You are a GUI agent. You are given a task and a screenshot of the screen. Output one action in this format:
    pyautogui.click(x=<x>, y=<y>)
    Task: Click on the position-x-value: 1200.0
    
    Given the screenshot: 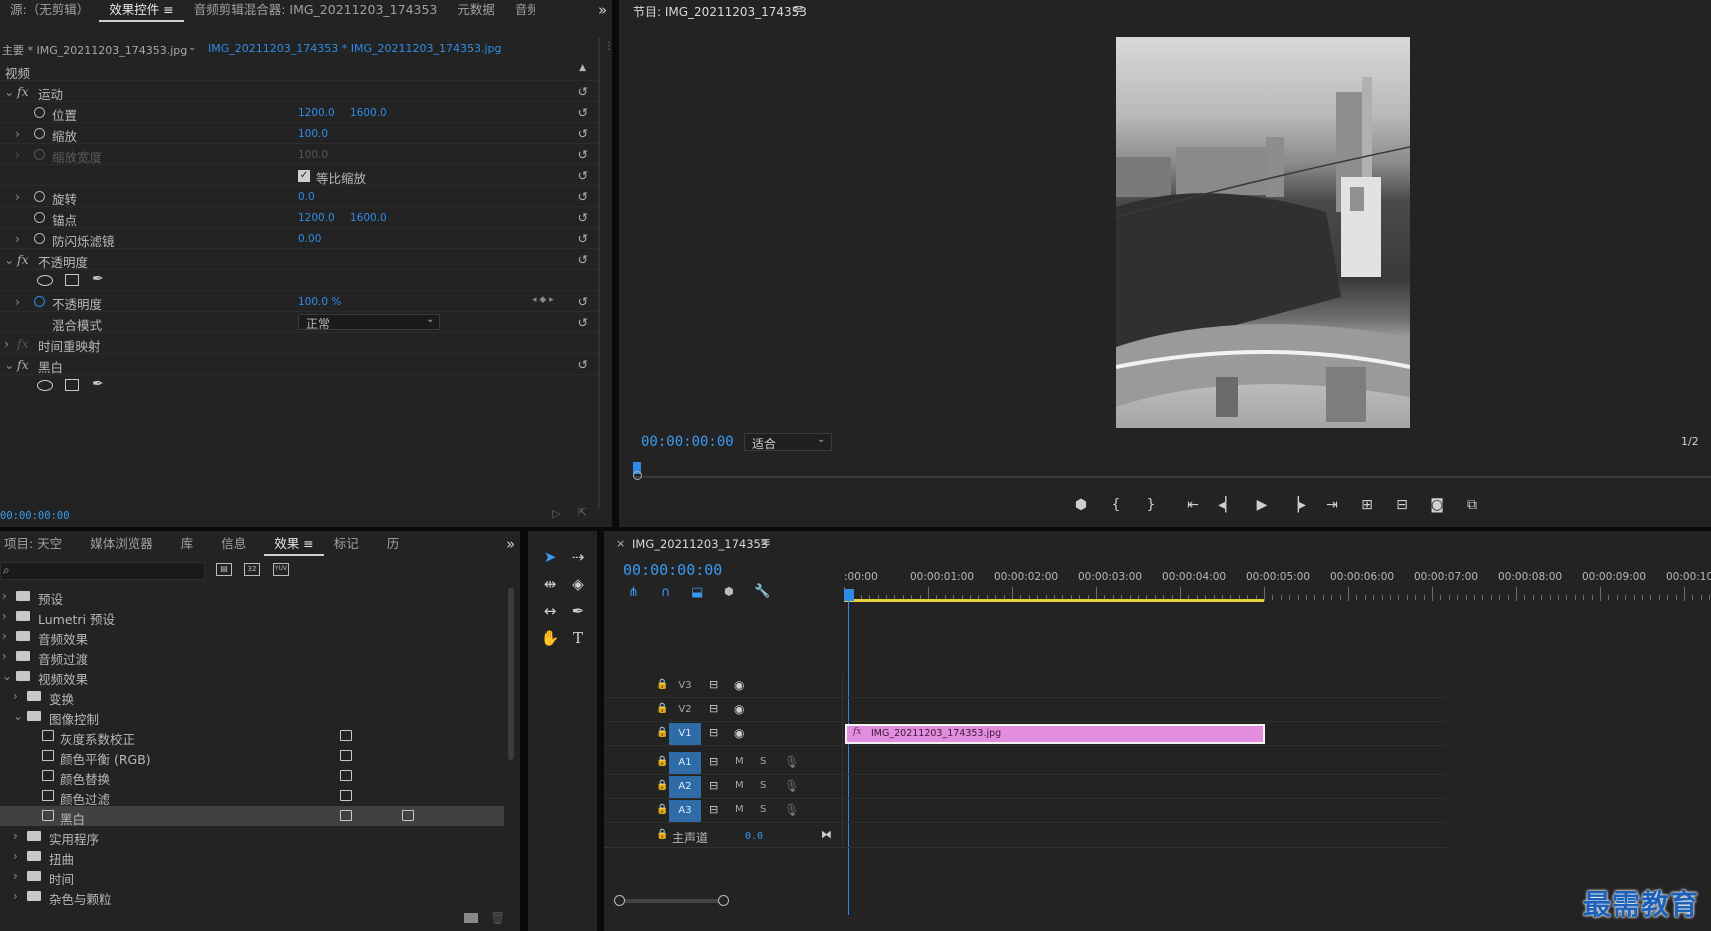 What is the action you would take?
    pyautogui.click(x=316, y=113)
    